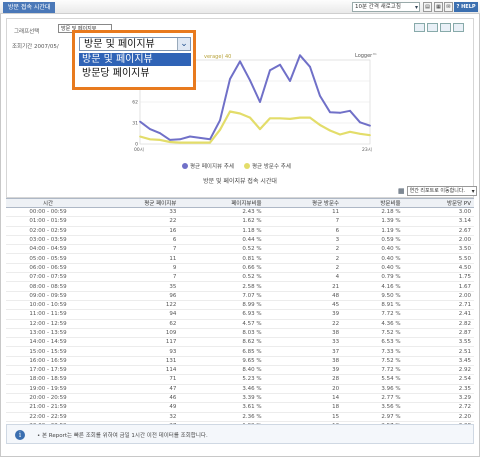  What do you see at coordinates (438, 370) in the screenshot?
I see `row-pv-per-visit-cell: 2.92` at bounding box center [438, 370].